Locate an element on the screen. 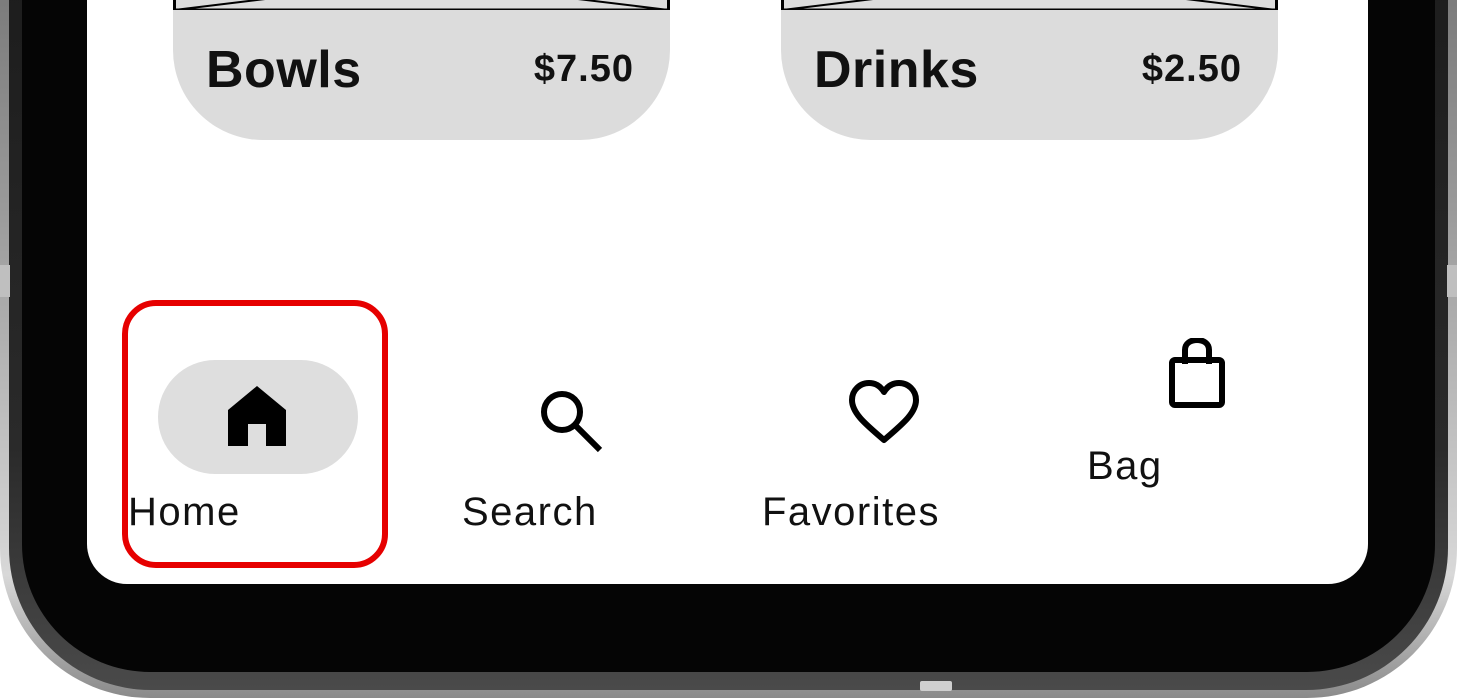  bottom-port is located at coordinates (936, 686).